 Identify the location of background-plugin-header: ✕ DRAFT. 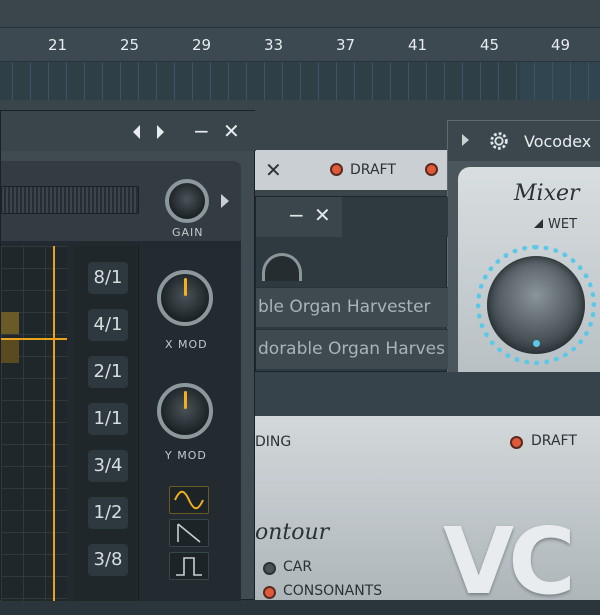
(351, 170).